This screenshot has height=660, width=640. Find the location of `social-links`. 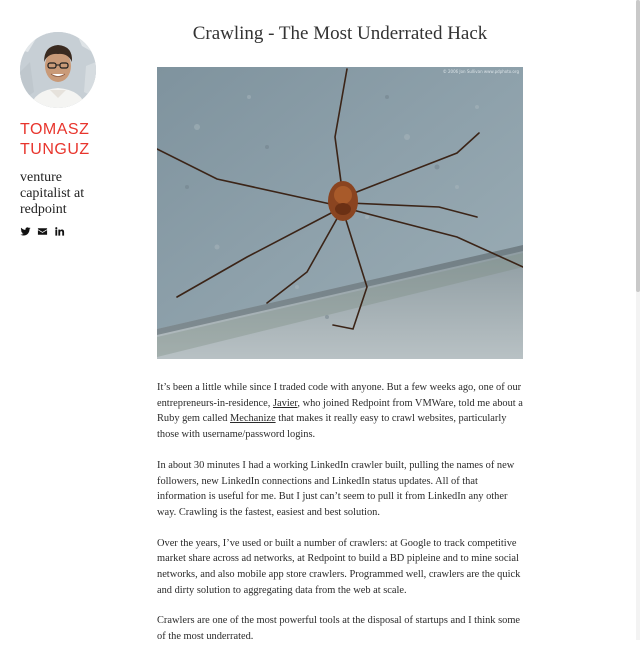

social-links is located at coordinates (75, 231).